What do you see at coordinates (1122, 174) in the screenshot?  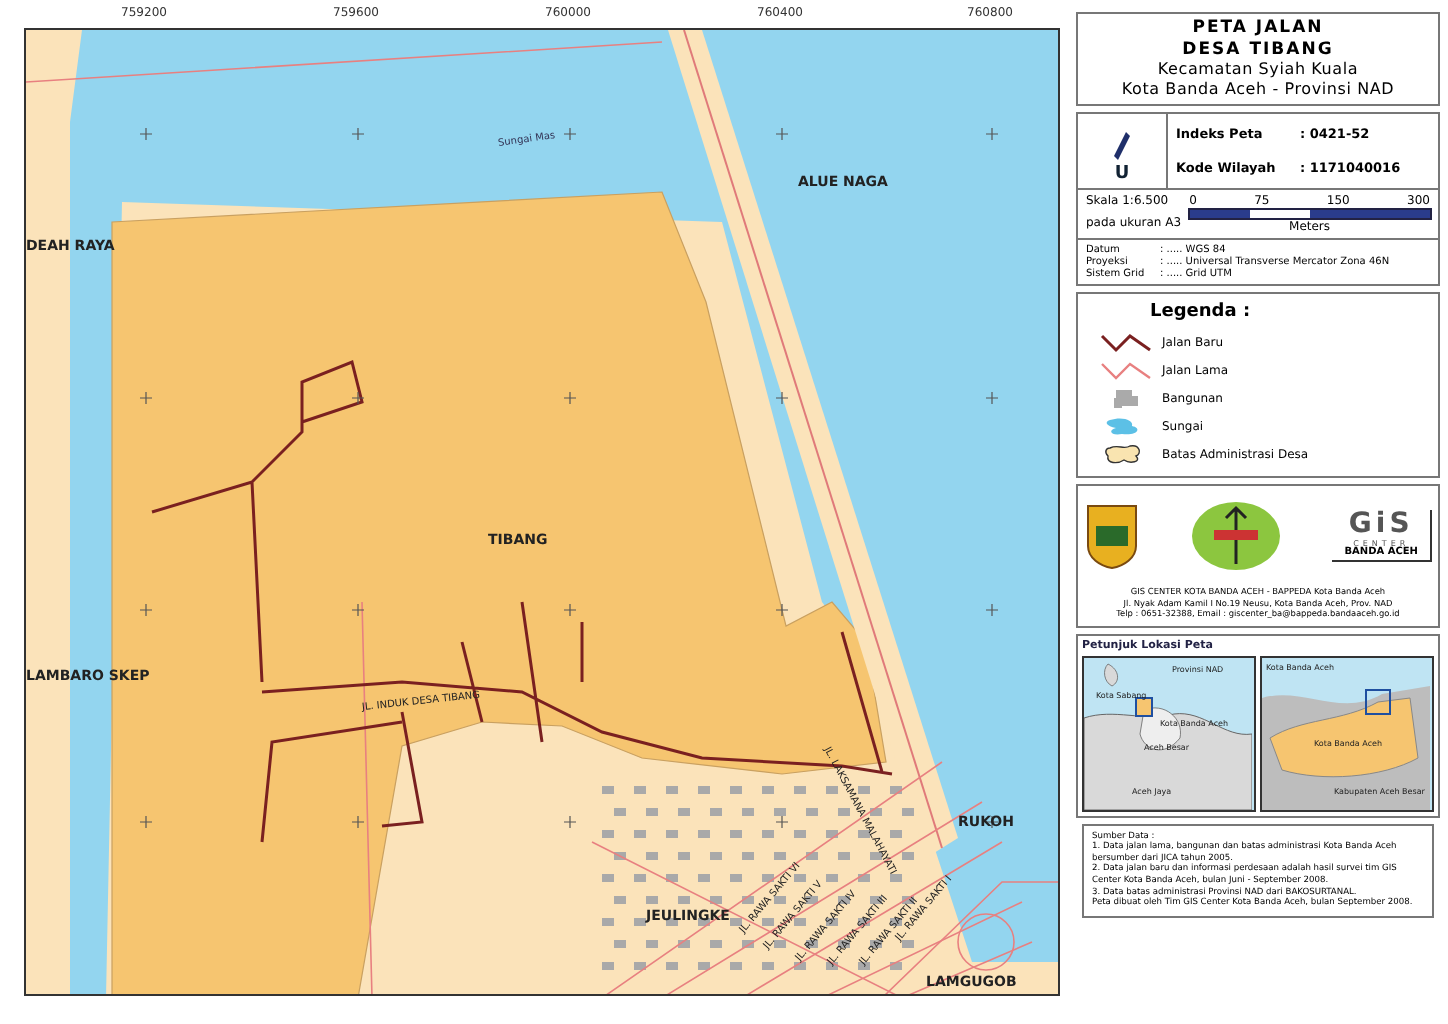 I see `north-label: U` at bounding box center [1122, 174].